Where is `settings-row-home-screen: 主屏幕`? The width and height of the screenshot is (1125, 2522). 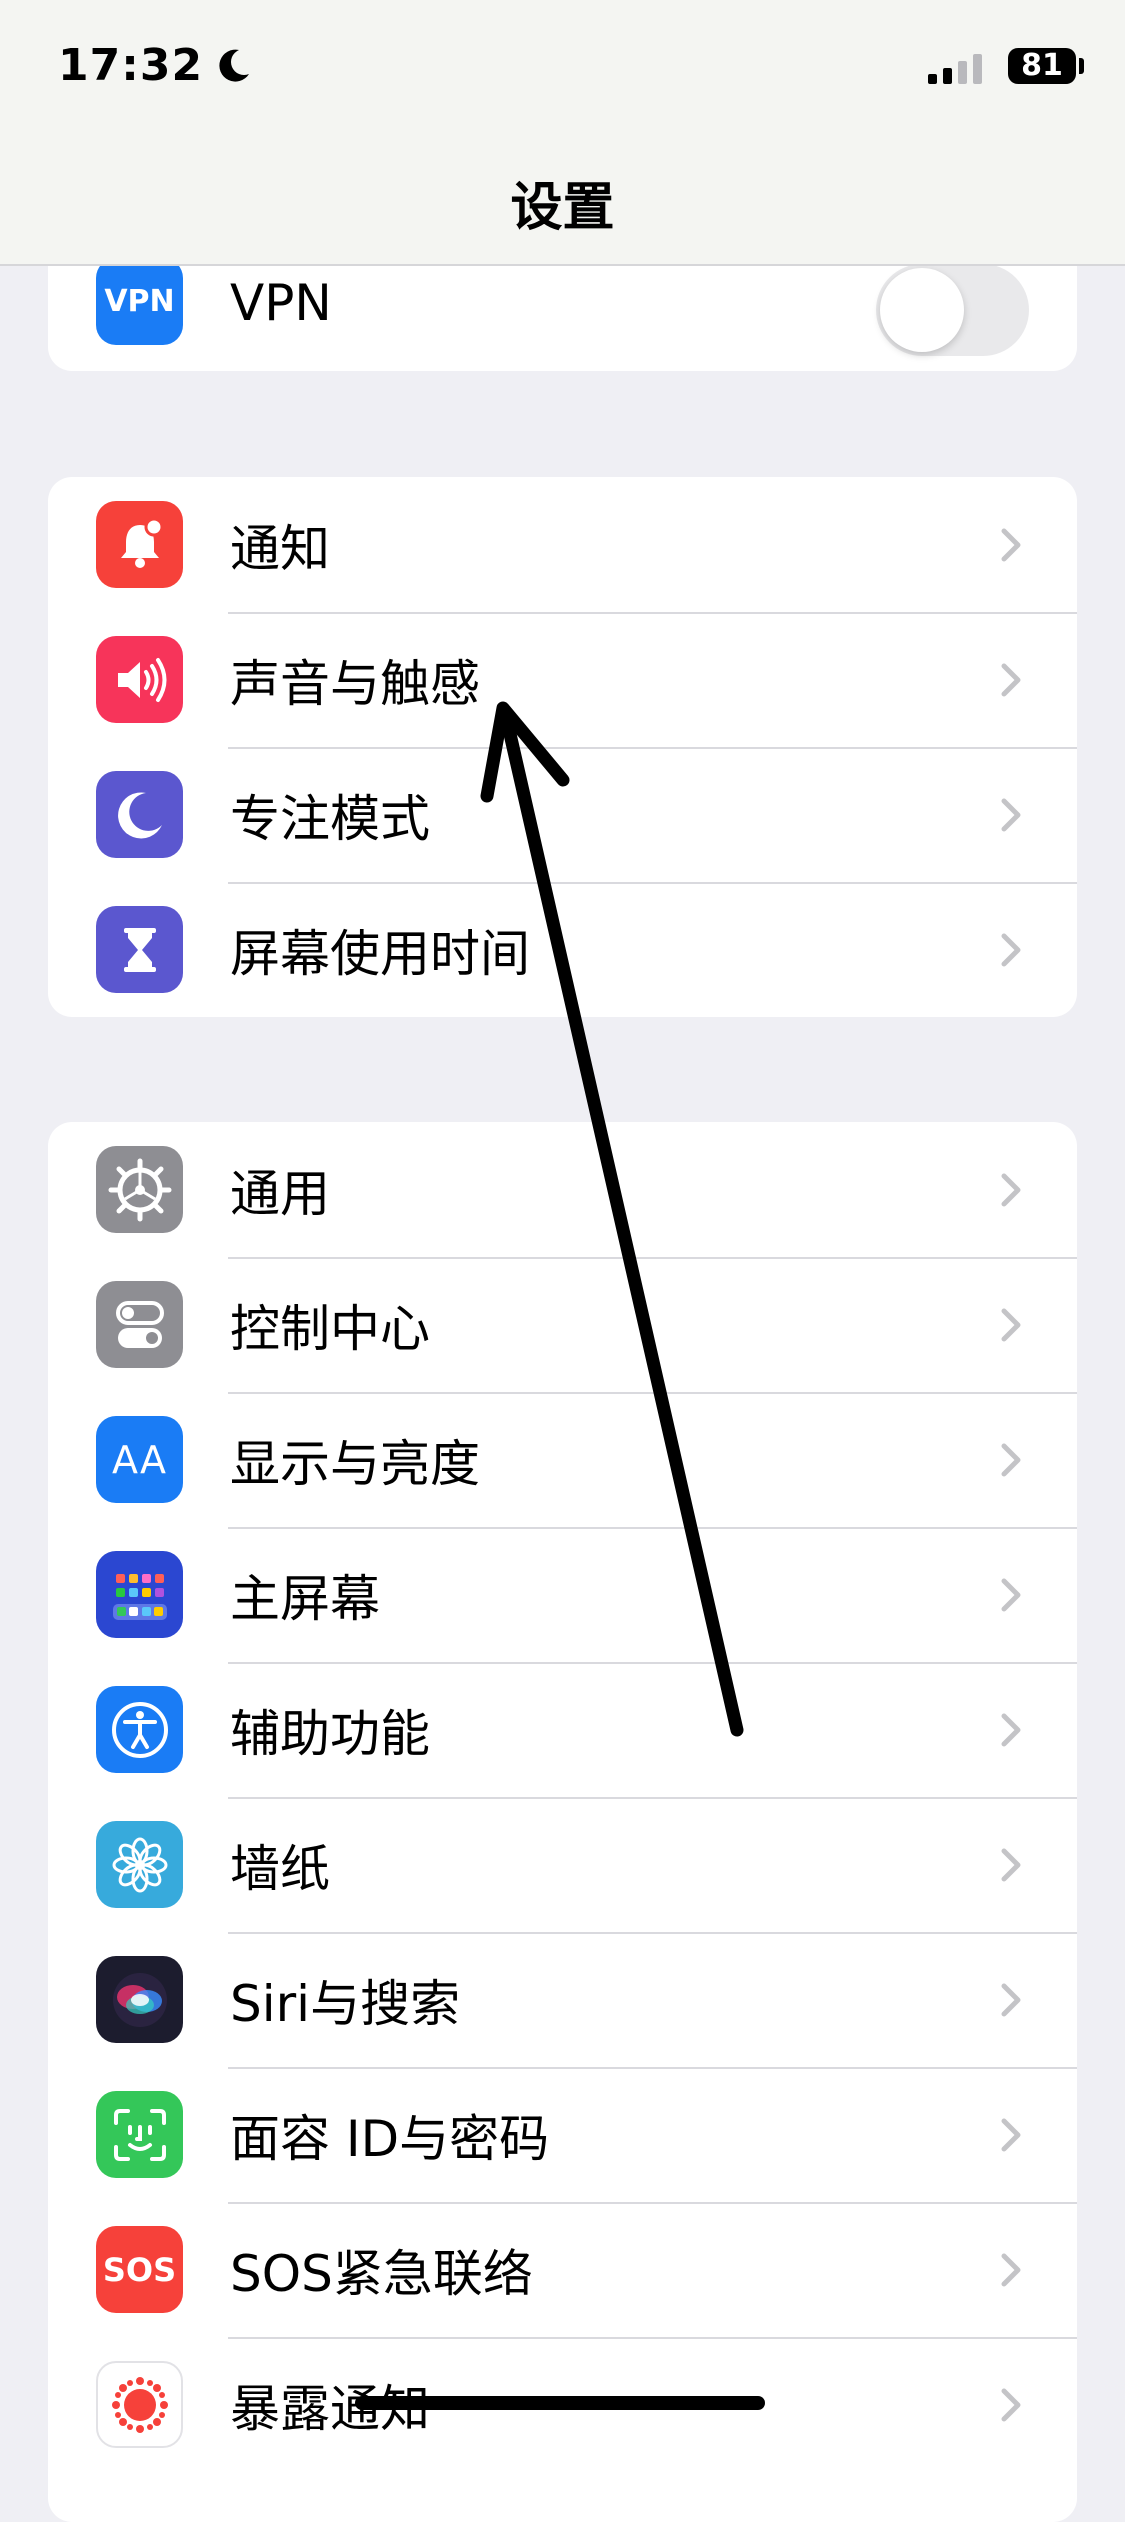
settings-row-home-screen: 主屏幕 is located at coordinates (562, 1594).